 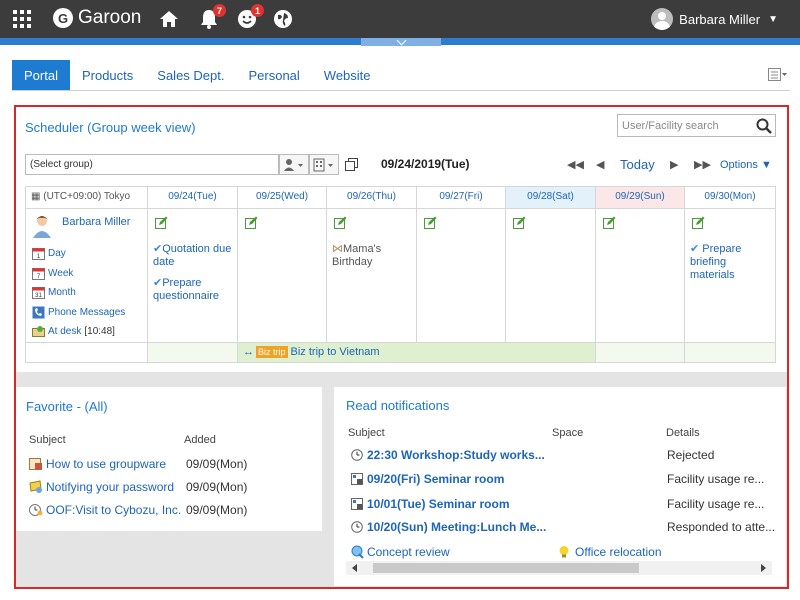 I want to click on garoon-logo: G Garoon, so click(x=97, y=18).